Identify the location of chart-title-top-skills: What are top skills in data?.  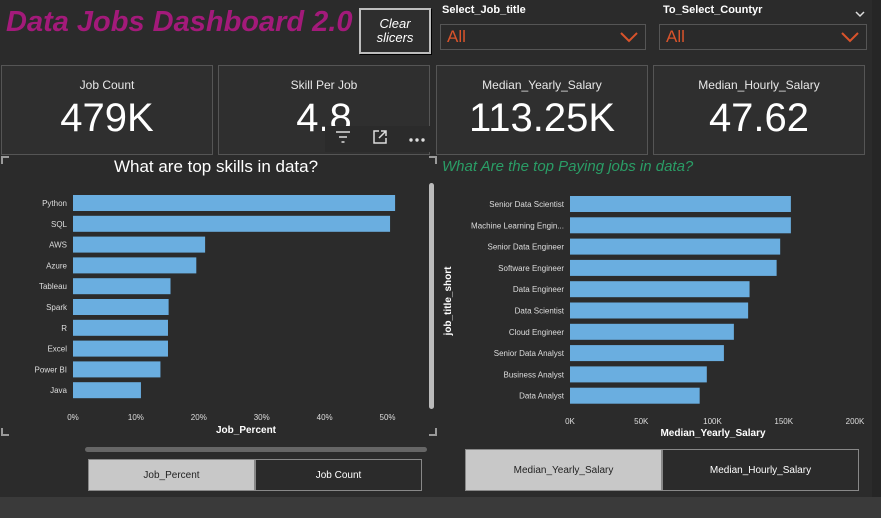
(216, 166).